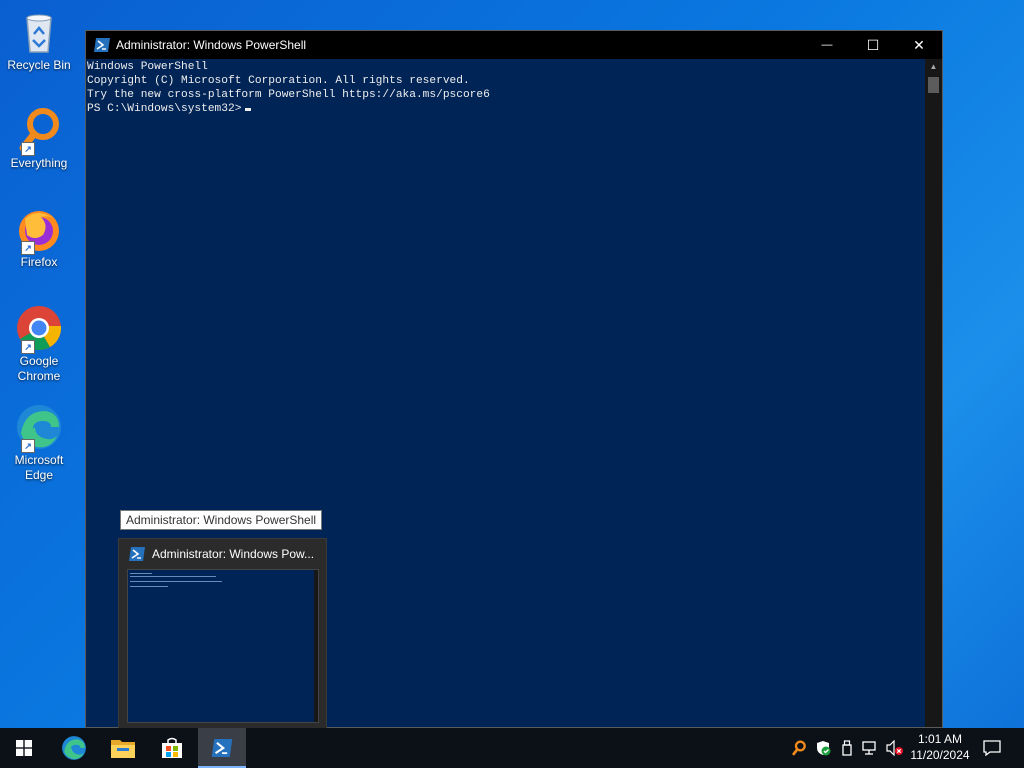 The width and height of the screenshot is (1024, 768). I want to click on everything-search-icon: ↗, so click(39, 131).